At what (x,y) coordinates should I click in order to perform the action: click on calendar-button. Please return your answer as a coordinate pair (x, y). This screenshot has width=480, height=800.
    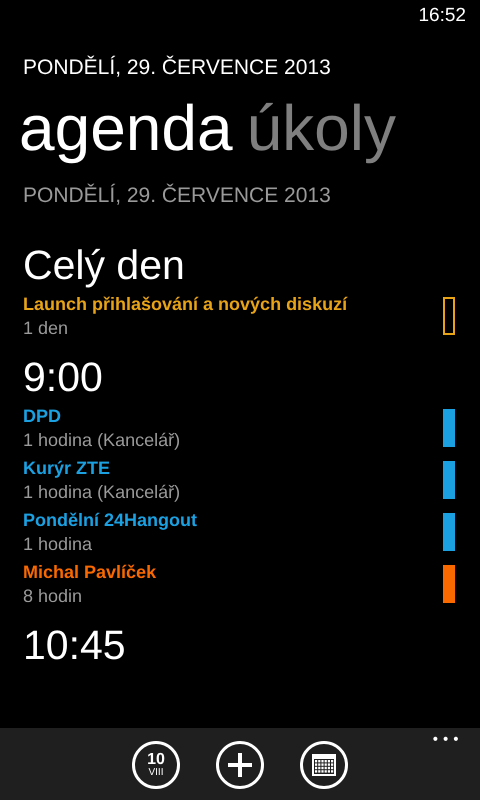
    Looking at the image, I should click on (324, 765).